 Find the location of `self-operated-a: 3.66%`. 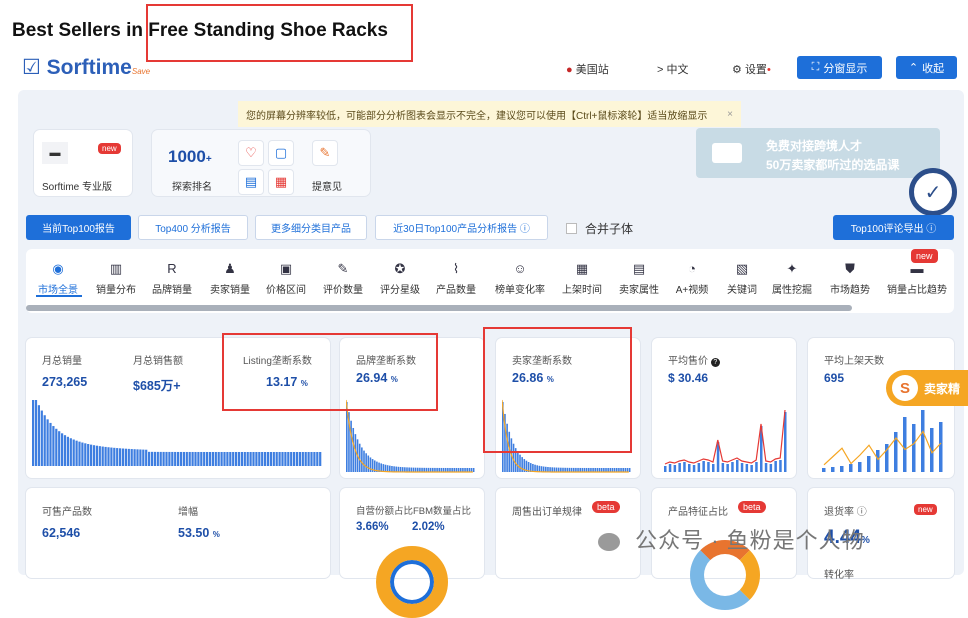

self-operated-a: 3.66% is located at coordinates (372, 527).